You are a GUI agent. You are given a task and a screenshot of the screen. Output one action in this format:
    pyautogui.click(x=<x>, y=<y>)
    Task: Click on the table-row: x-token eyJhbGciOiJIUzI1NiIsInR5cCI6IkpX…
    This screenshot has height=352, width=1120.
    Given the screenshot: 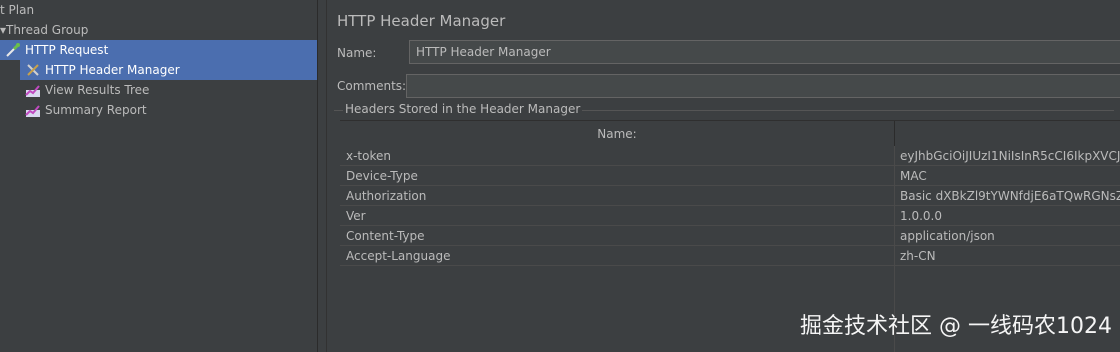 What is the action you would take?
    pyautogui.click(x=730, y=156)
    